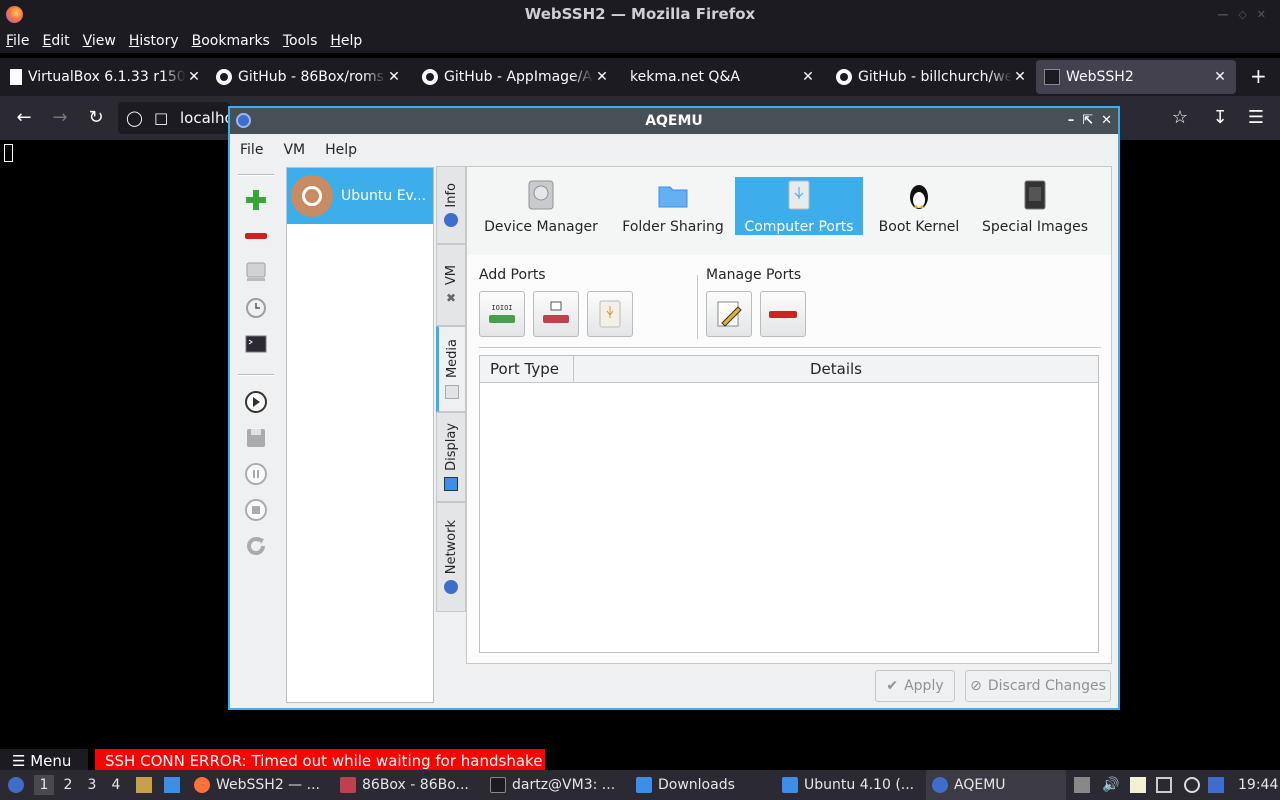 The width and height of the screenshot is (1280, 800). I want to click on volume-icon: 🔊, so click(1110, 785).